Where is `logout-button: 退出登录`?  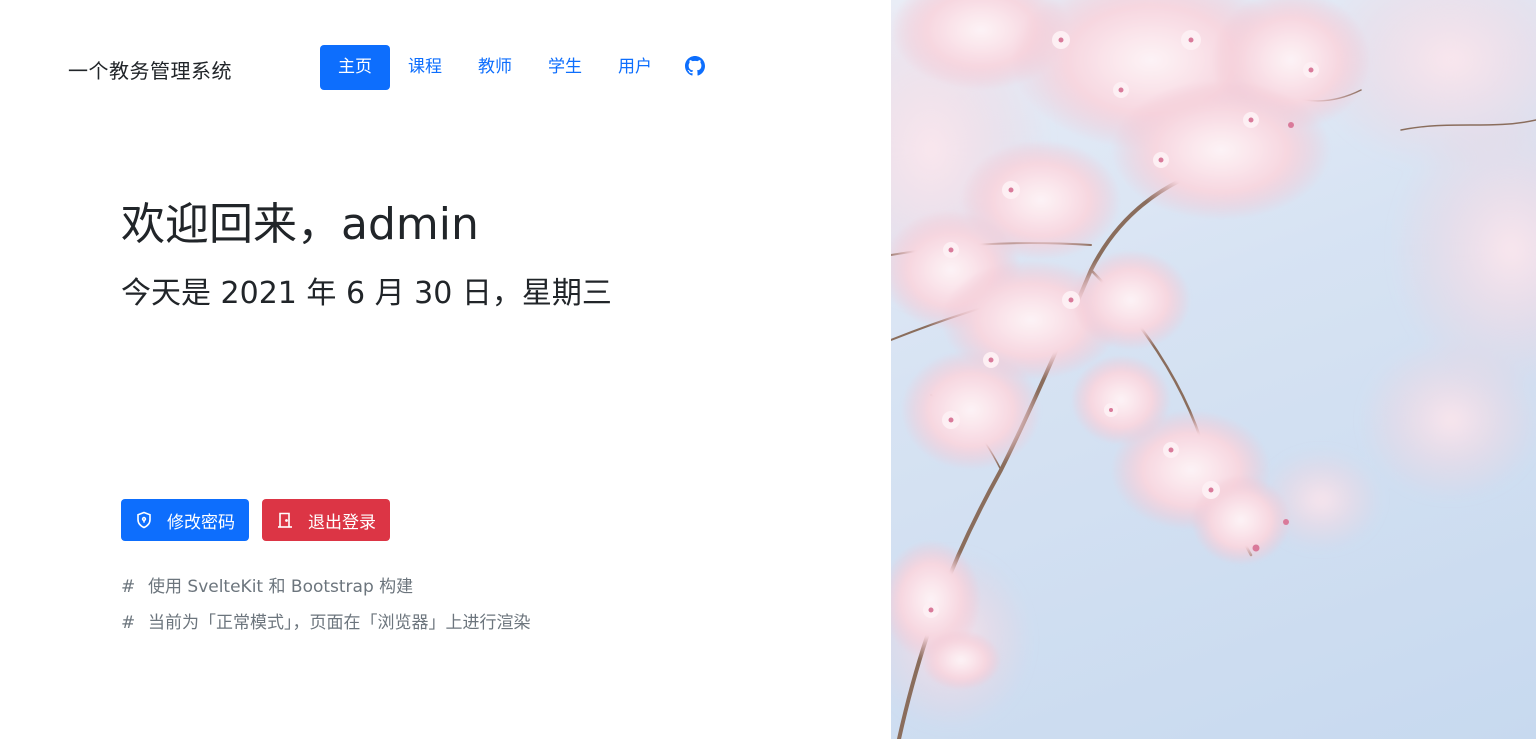 logout-button: 退出登录 is located at coordinates (326, 520).